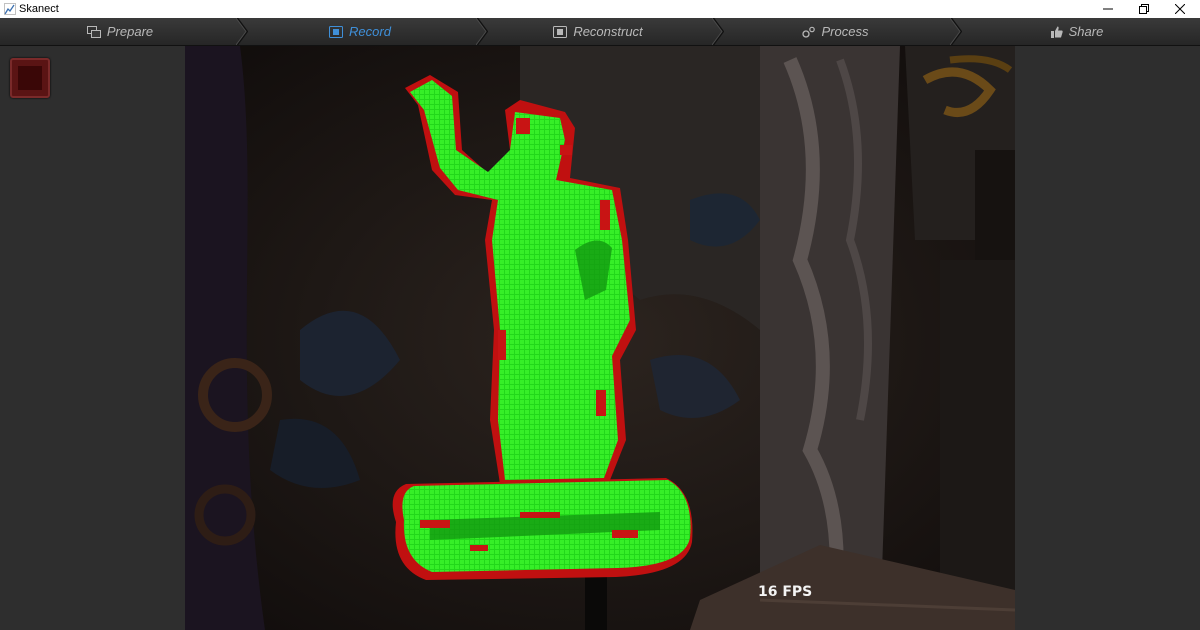 The image size is (1200, 630). What do you see at coordinates (1056, 32) in the screenshot?
I see `thumbs-up-icon` at bounding box center [1056, 32].